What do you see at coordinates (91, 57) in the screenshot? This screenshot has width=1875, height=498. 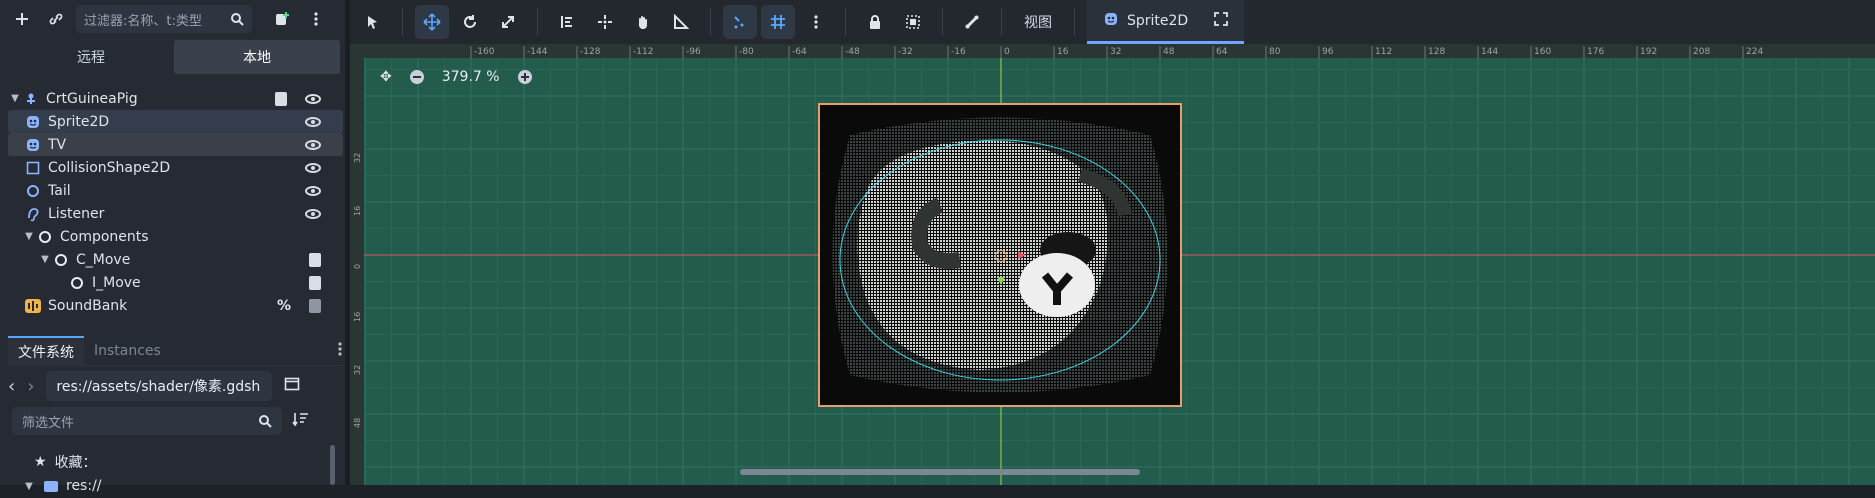 I see `tab-remote: 远程` at bounding box center [91, 57].